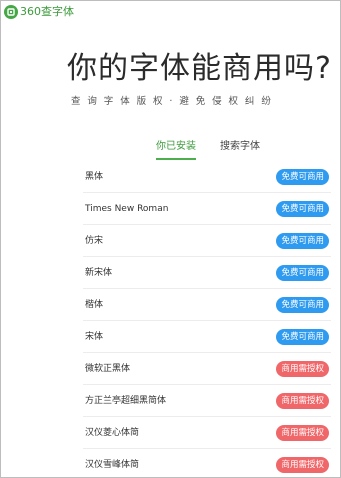 The image size is (341, 478). Describe the element at coordinates (94, 177) in the screenshot. I see `font-name: 黑体` at that location.